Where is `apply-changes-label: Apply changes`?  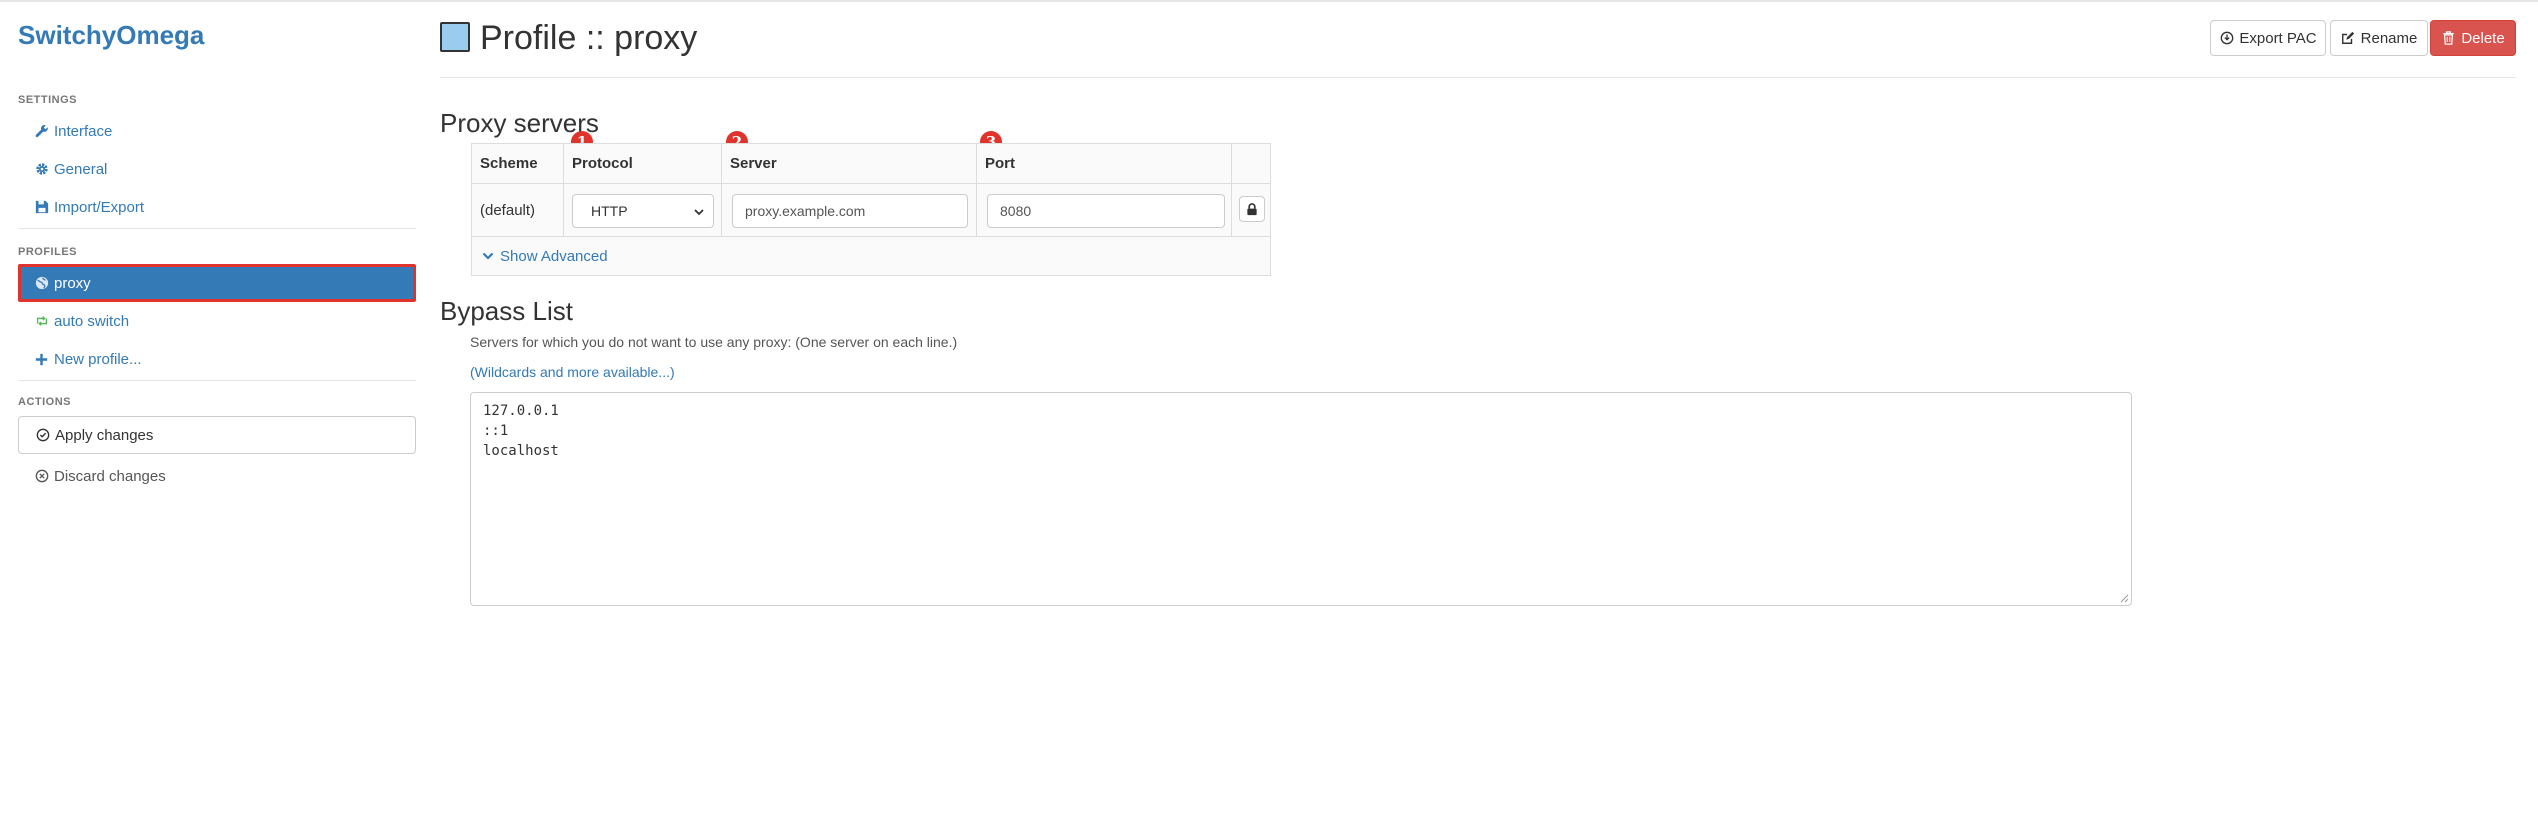
apply-changes-label: Apply changes is located at coordinates (104, 435).